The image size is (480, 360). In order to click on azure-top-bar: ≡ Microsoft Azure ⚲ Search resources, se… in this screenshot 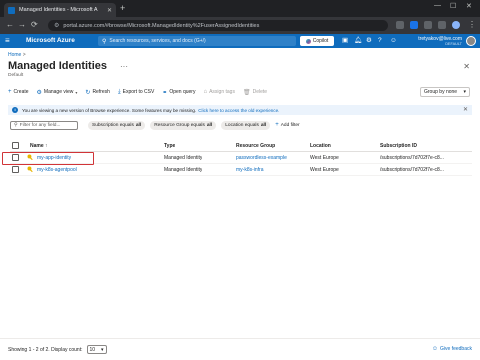, I will do `click(240, 41)`.